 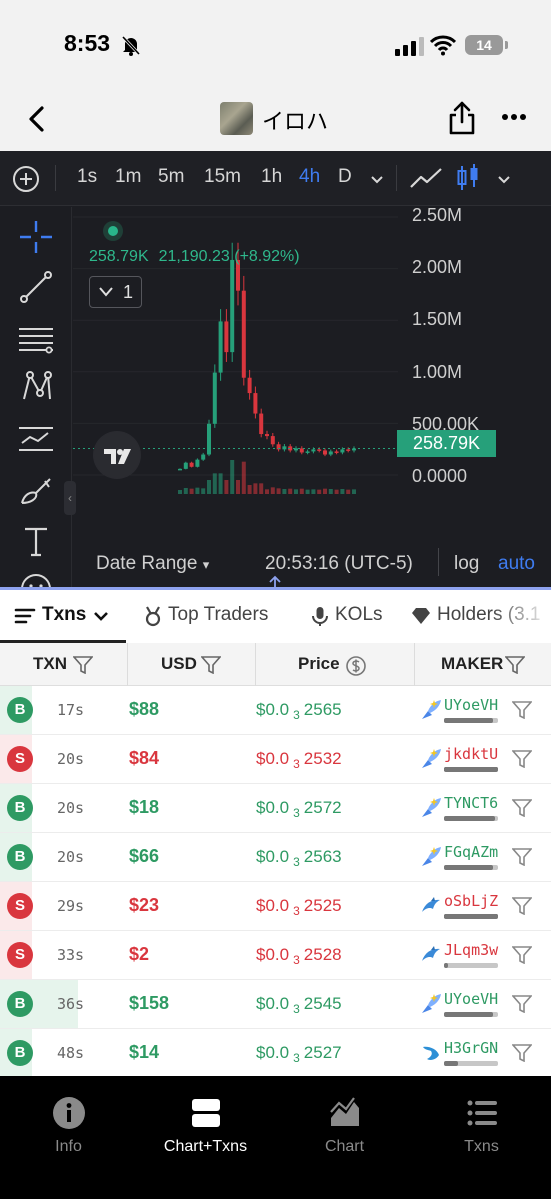 I want to click on price-prefix: $0.0, so click(x=273, y=709).